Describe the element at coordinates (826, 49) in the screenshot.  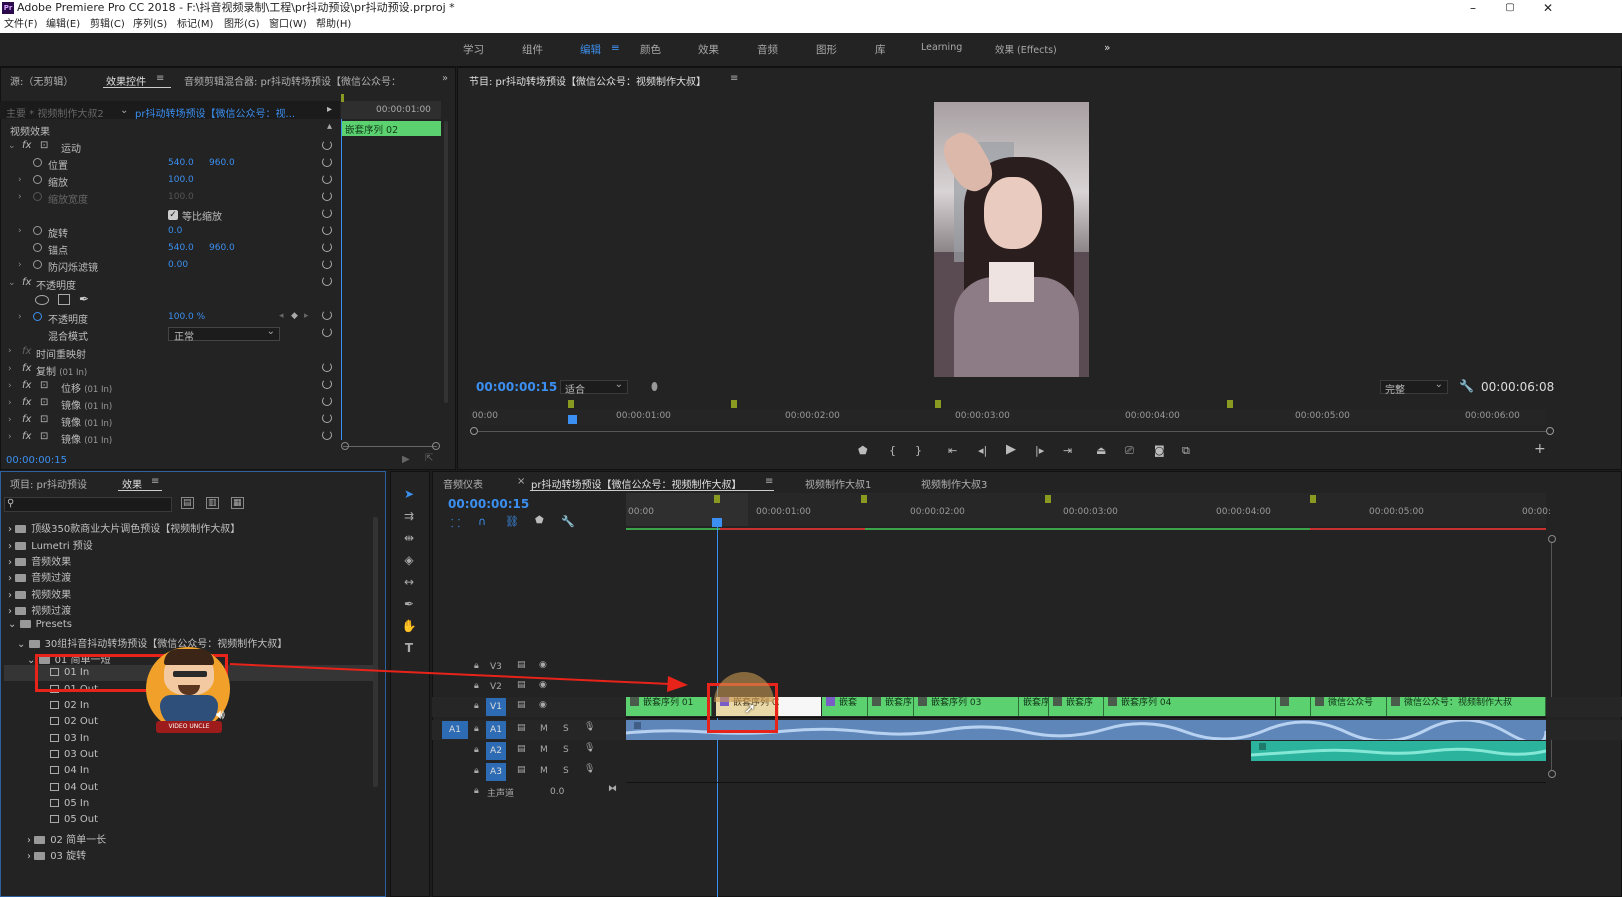
I see `workspace-graphics: 图形` at that location.